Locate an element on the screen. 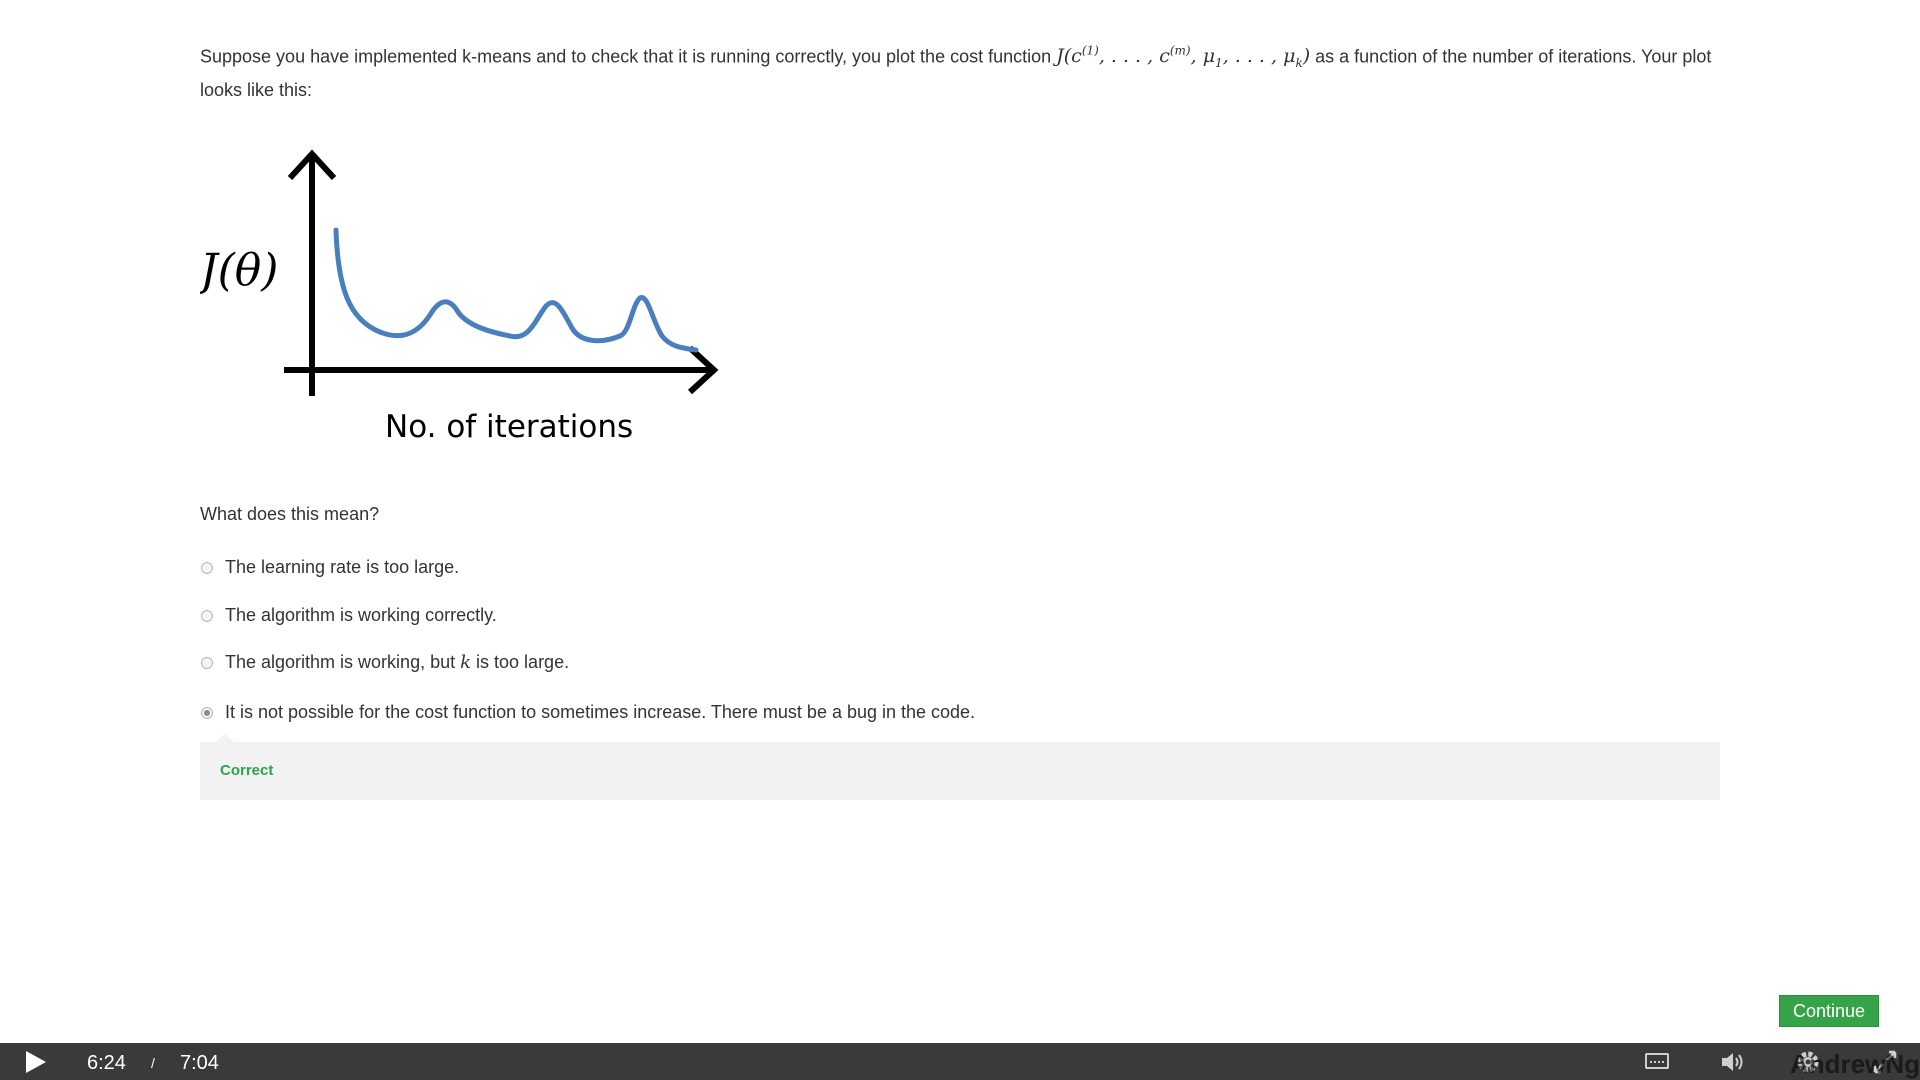  feedback-label: Correct is located at coordinates (247, 770).